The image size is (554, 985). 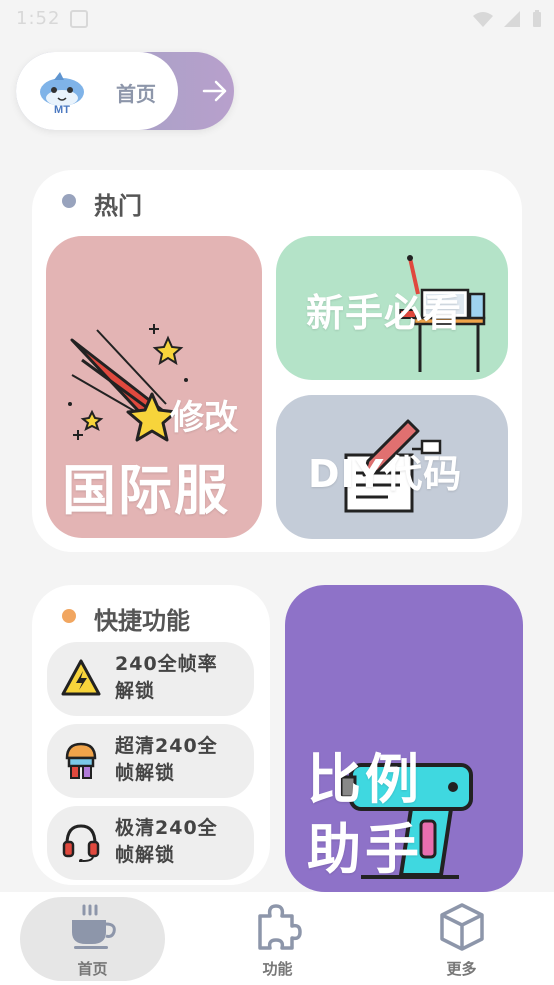 I want to click on quick-item-hd-240-unlock: 超清240全 帧解锁, so click(x=150, y=761).